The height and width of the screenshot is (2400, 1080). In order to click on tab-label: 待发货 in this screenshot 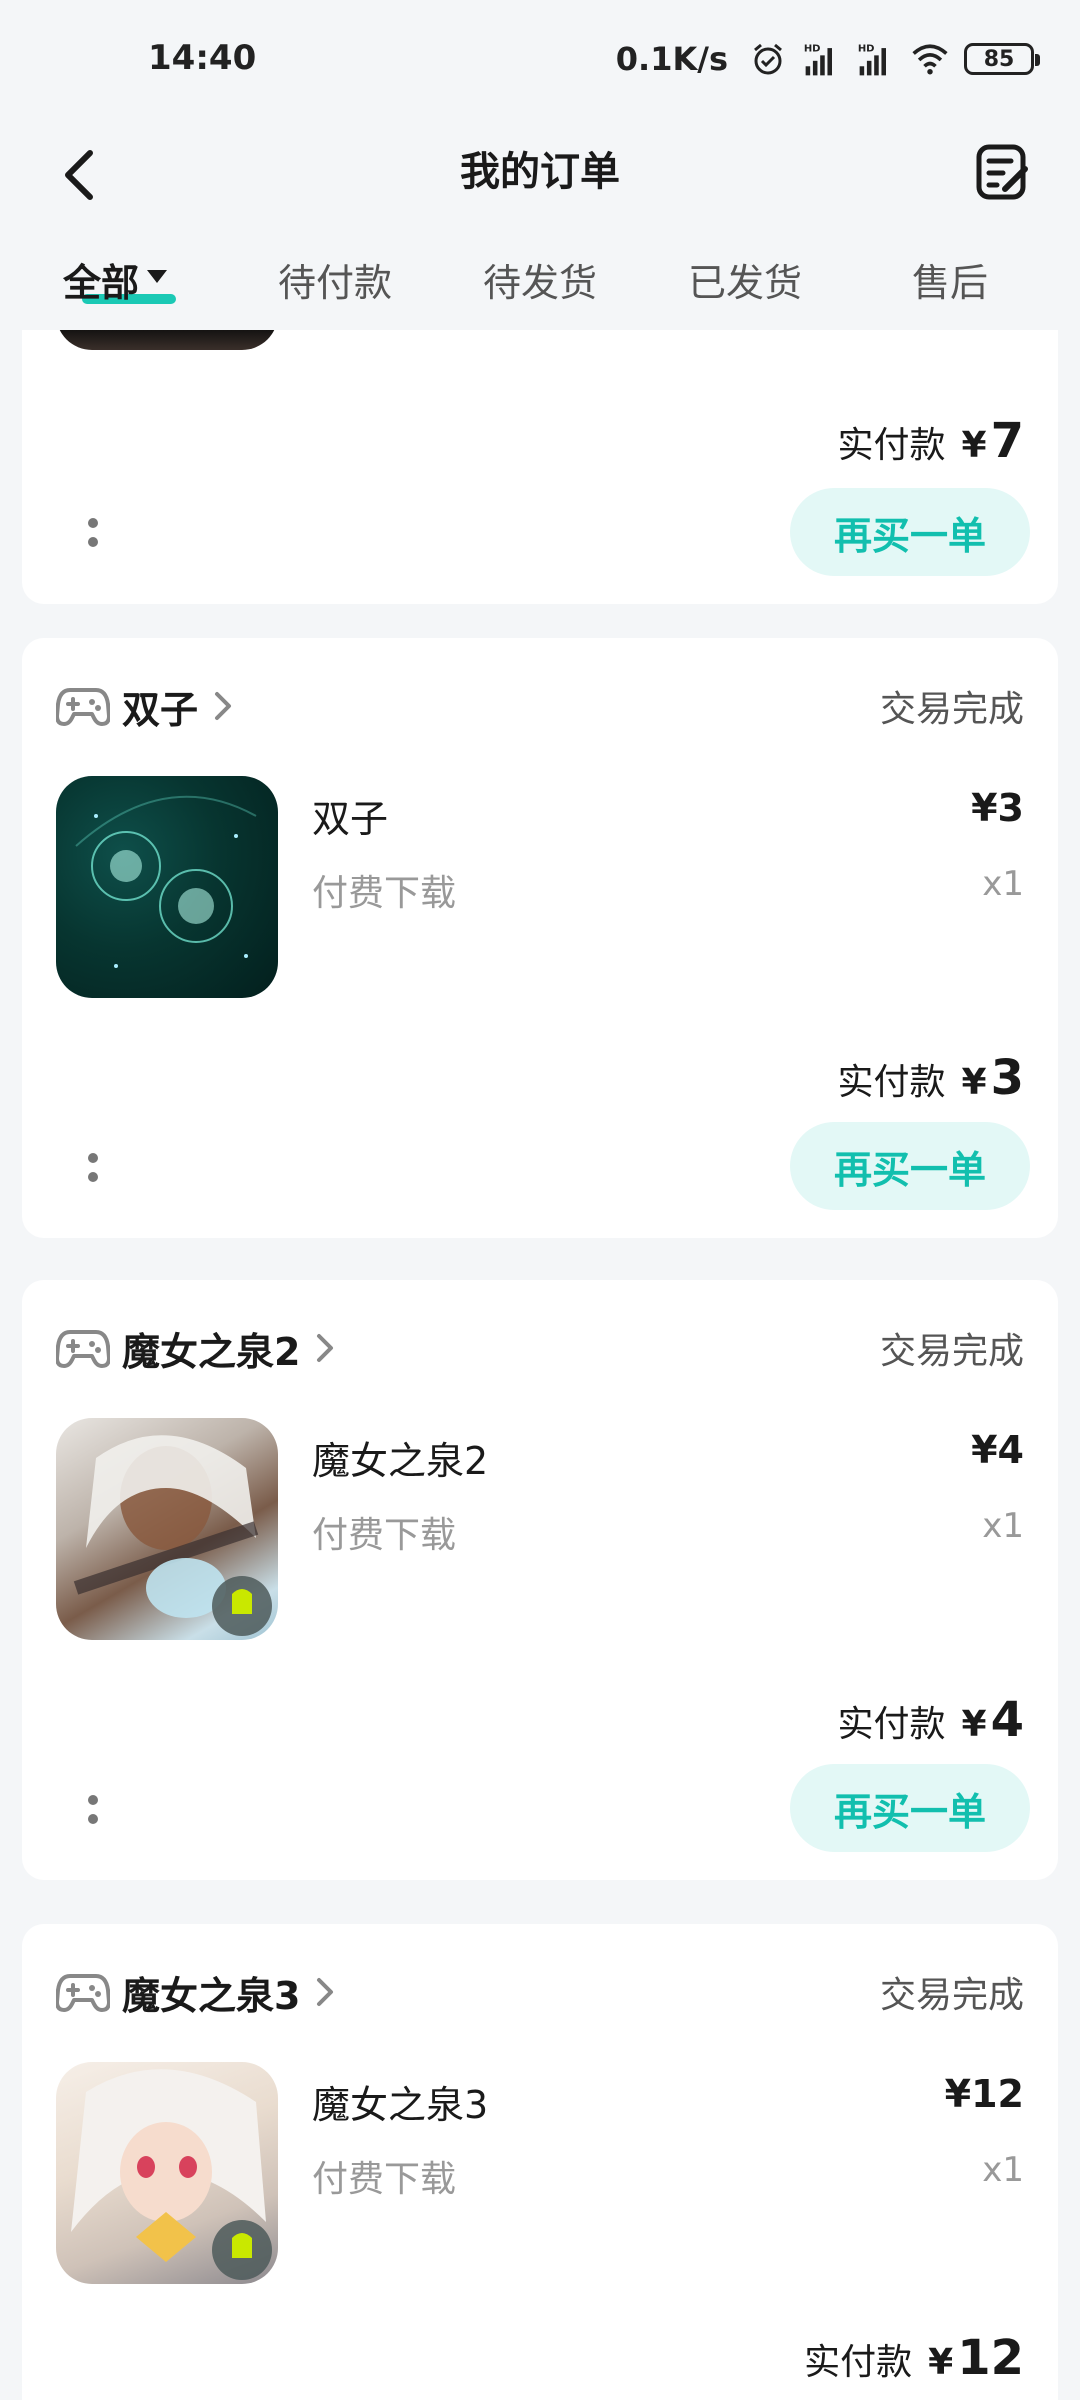, I will do `click(539, 283)`.